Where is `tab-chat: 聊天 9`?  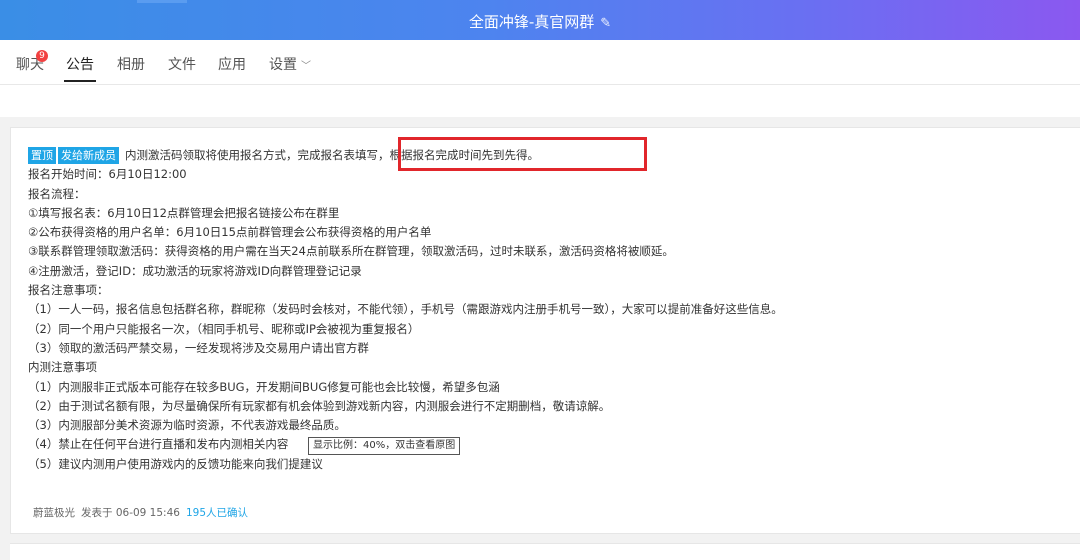 tab-chat: 聊天 9 is located at coordinates (32, 62).